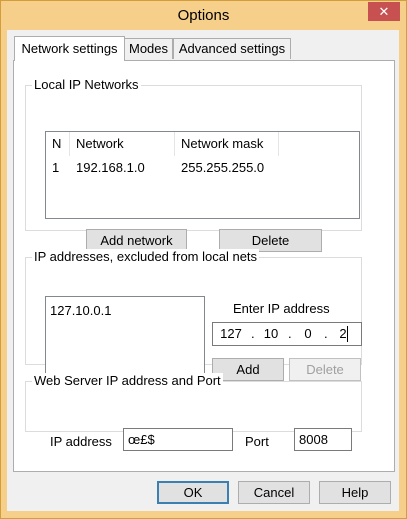 This screenshot has width=407, height=519. I want to click on web-server-group: Web Server IP address and Port, so click(193, 402).